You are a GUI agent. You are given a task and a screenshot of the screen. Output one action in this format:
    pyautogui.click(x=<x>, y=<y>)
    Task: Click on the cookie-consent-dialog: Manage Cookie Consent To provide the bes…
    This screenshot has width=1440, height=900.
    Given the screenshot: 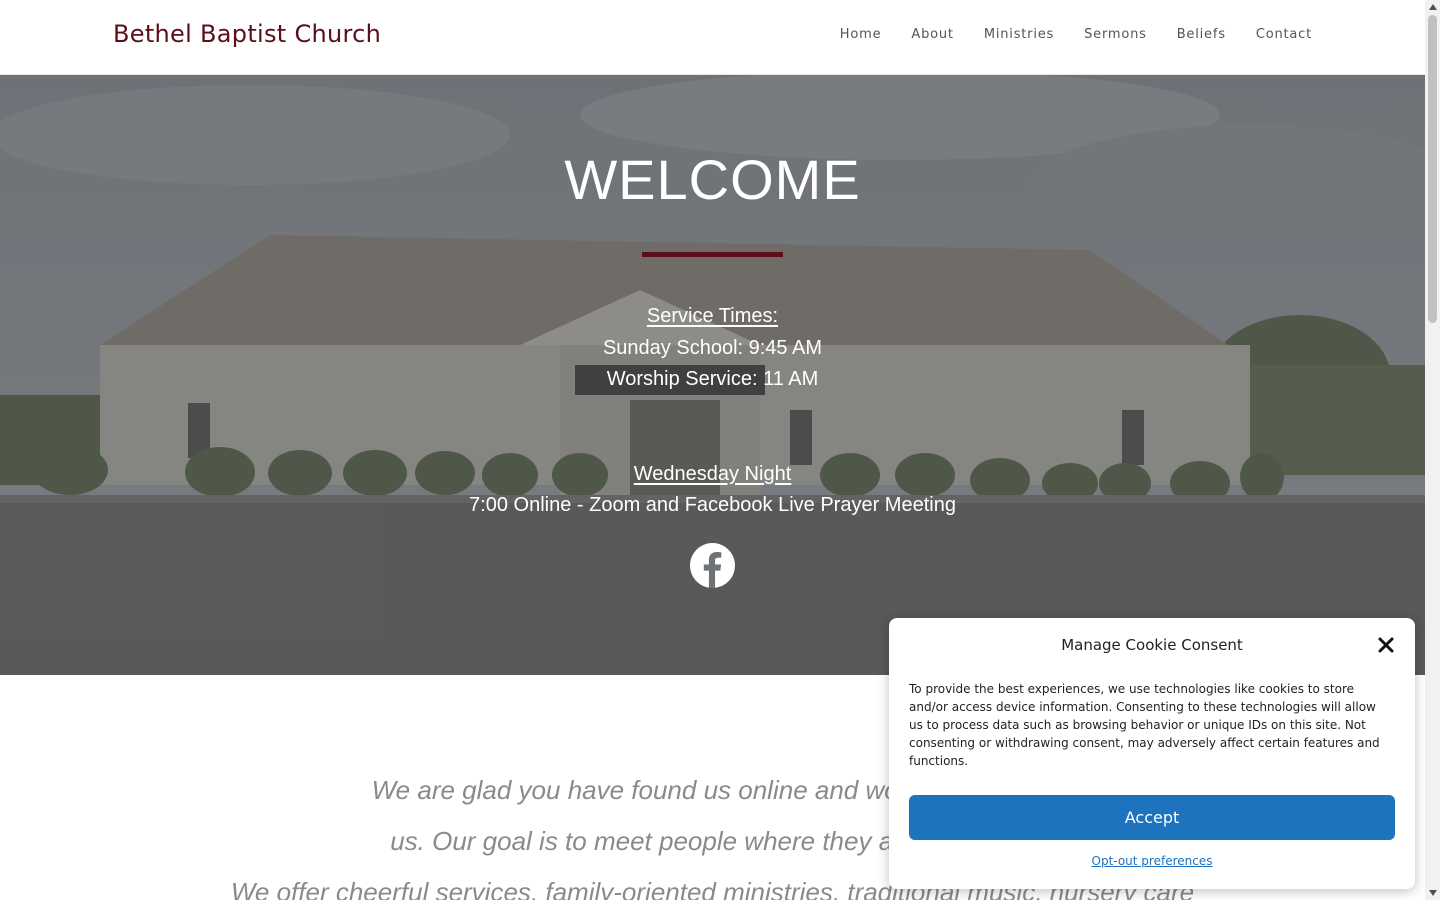 What is the action you would take?
    pyautogui.click(x=1152, y=753)
    